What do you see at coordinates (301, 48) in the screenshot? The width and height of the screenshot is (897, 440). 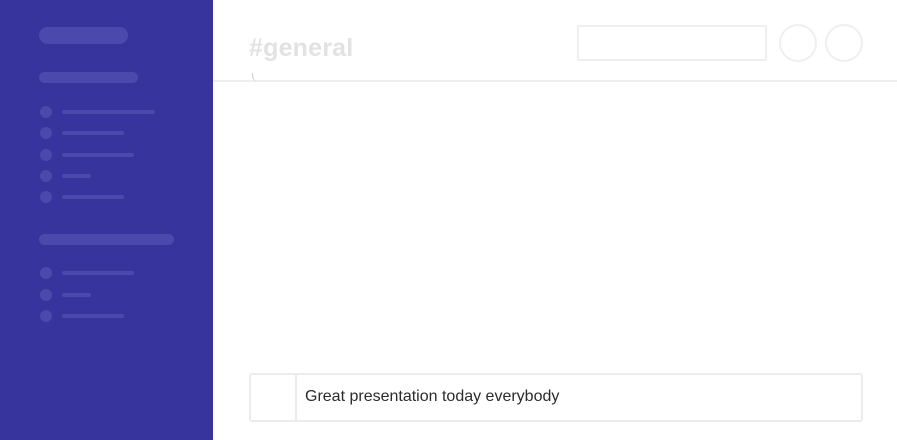 I see `channel-title: #general` at bounding box center [301, 48].